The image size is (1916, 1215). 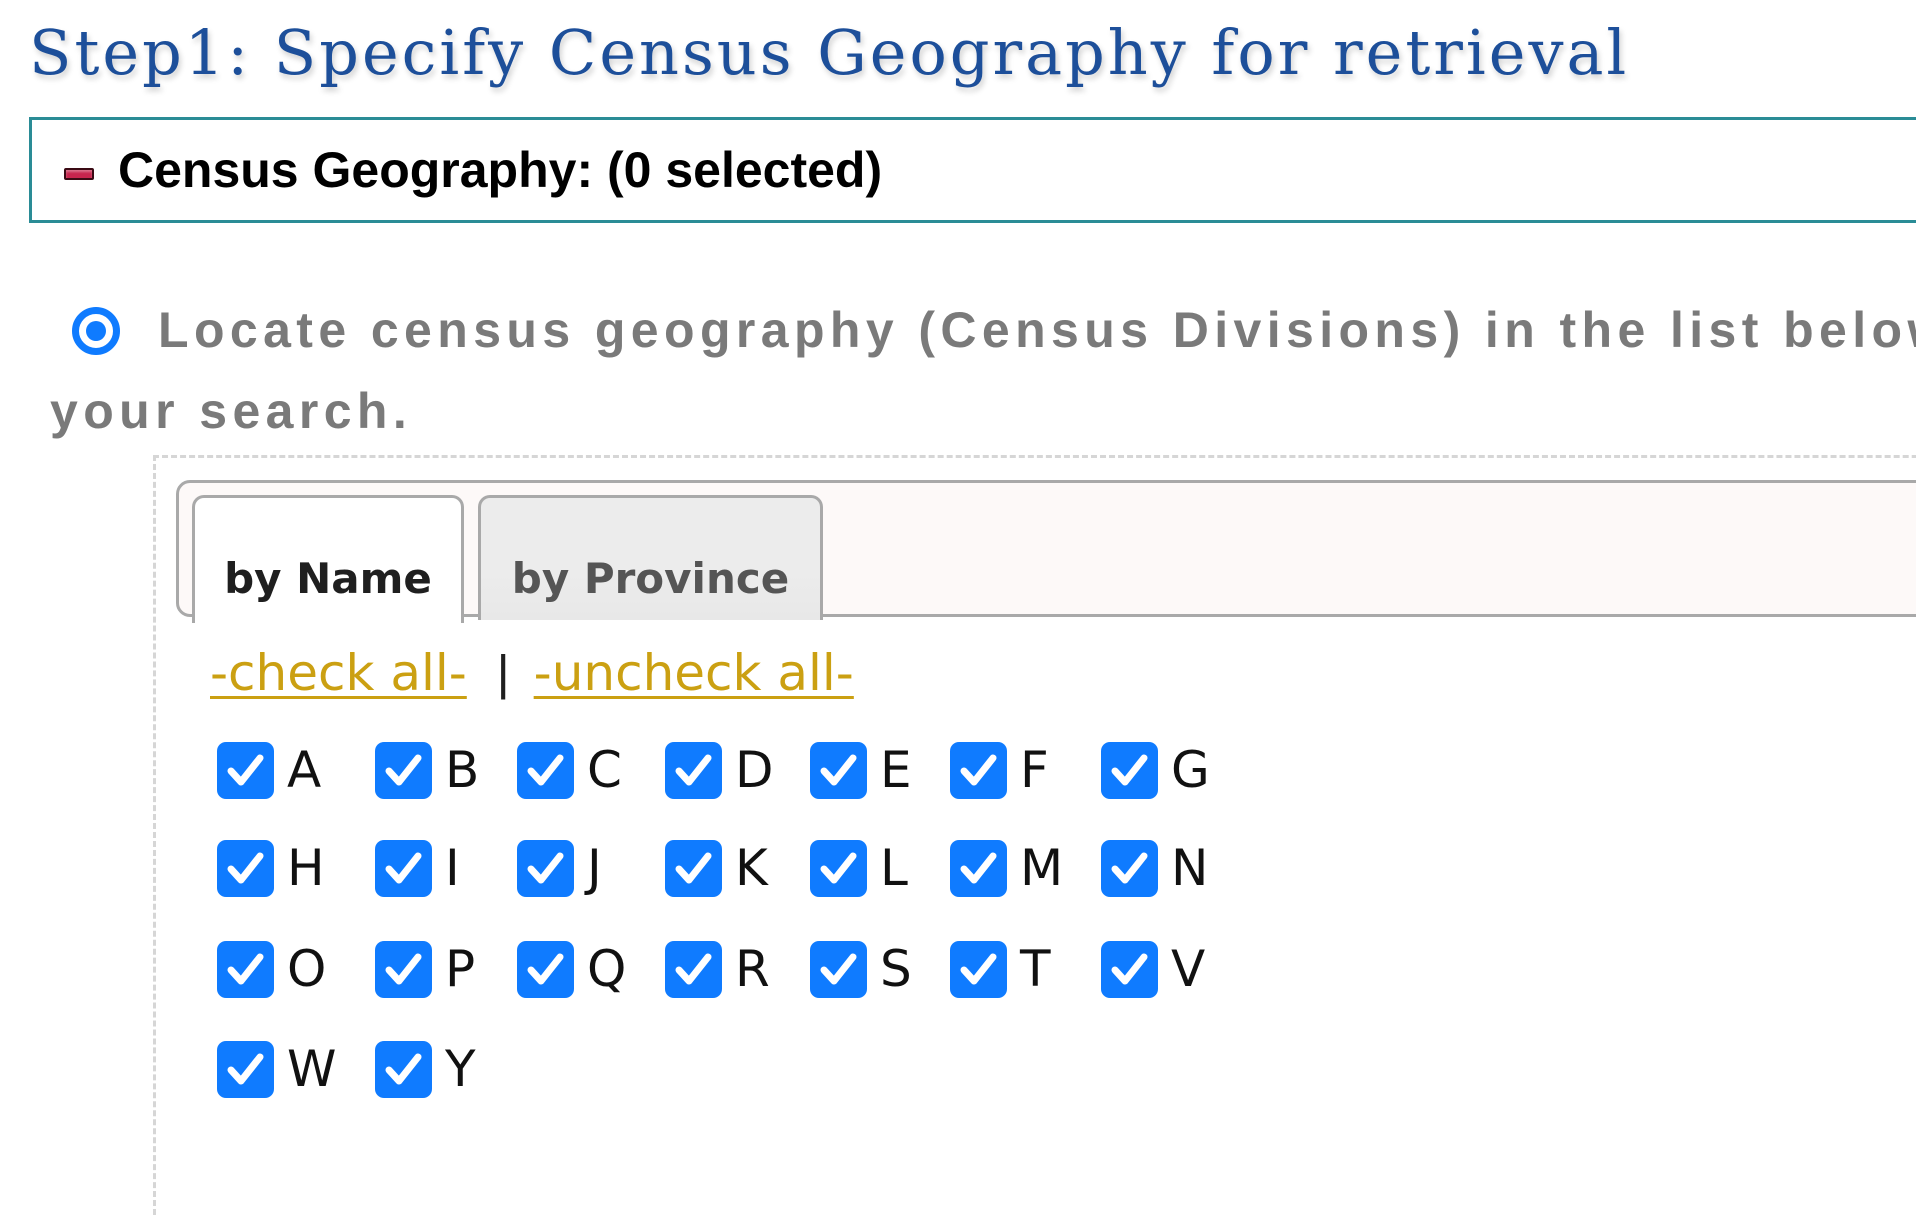 I want to click on letter-checkbox-item: T, so click(x=1000, y=969).